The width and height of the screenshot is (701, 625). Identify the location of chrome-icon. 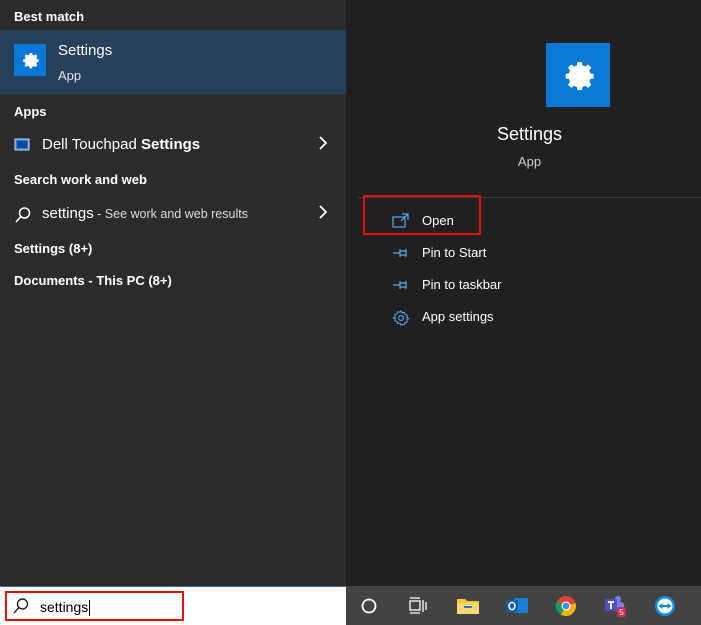
(566, 606).